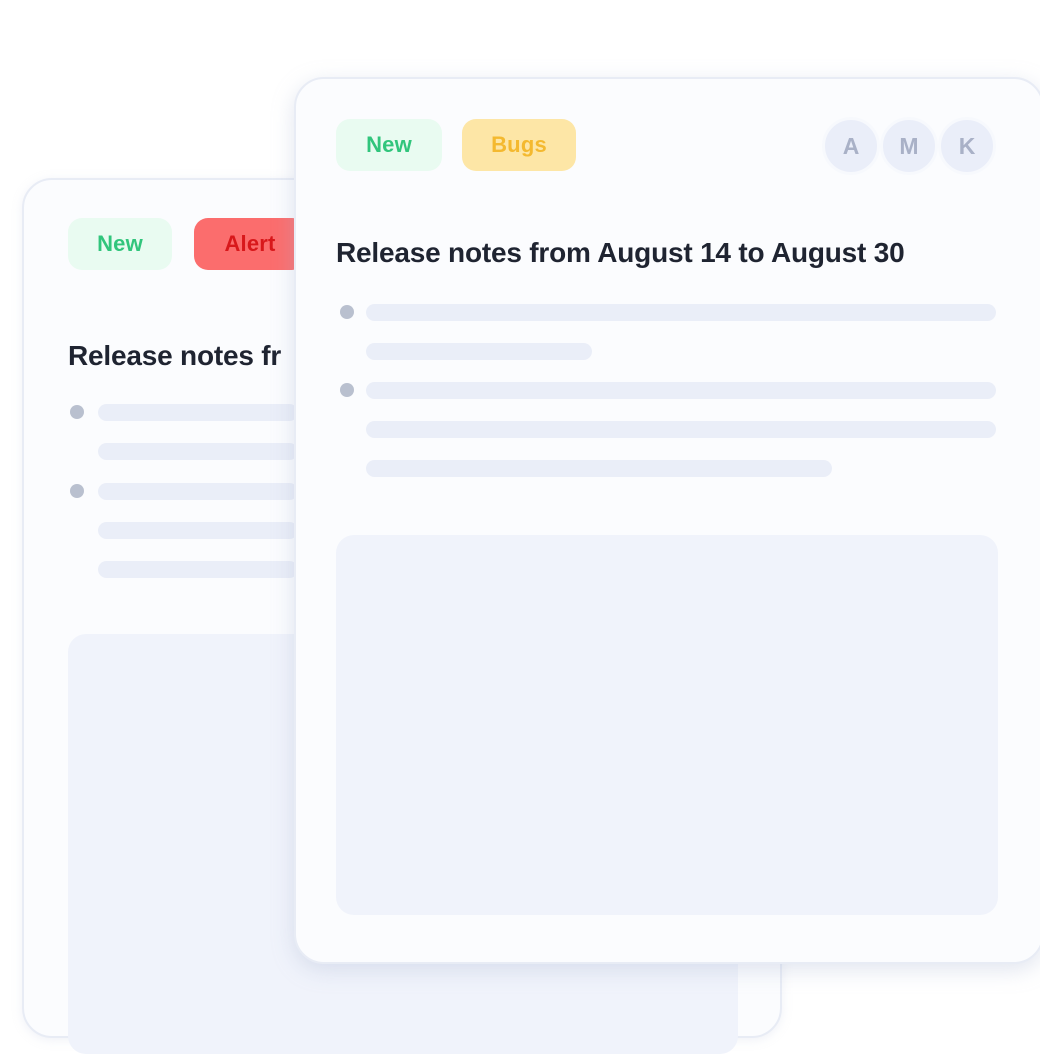 The width and height of the screenshot is (1040, 1054). I want to click on avatar: A, so click(851, 146).